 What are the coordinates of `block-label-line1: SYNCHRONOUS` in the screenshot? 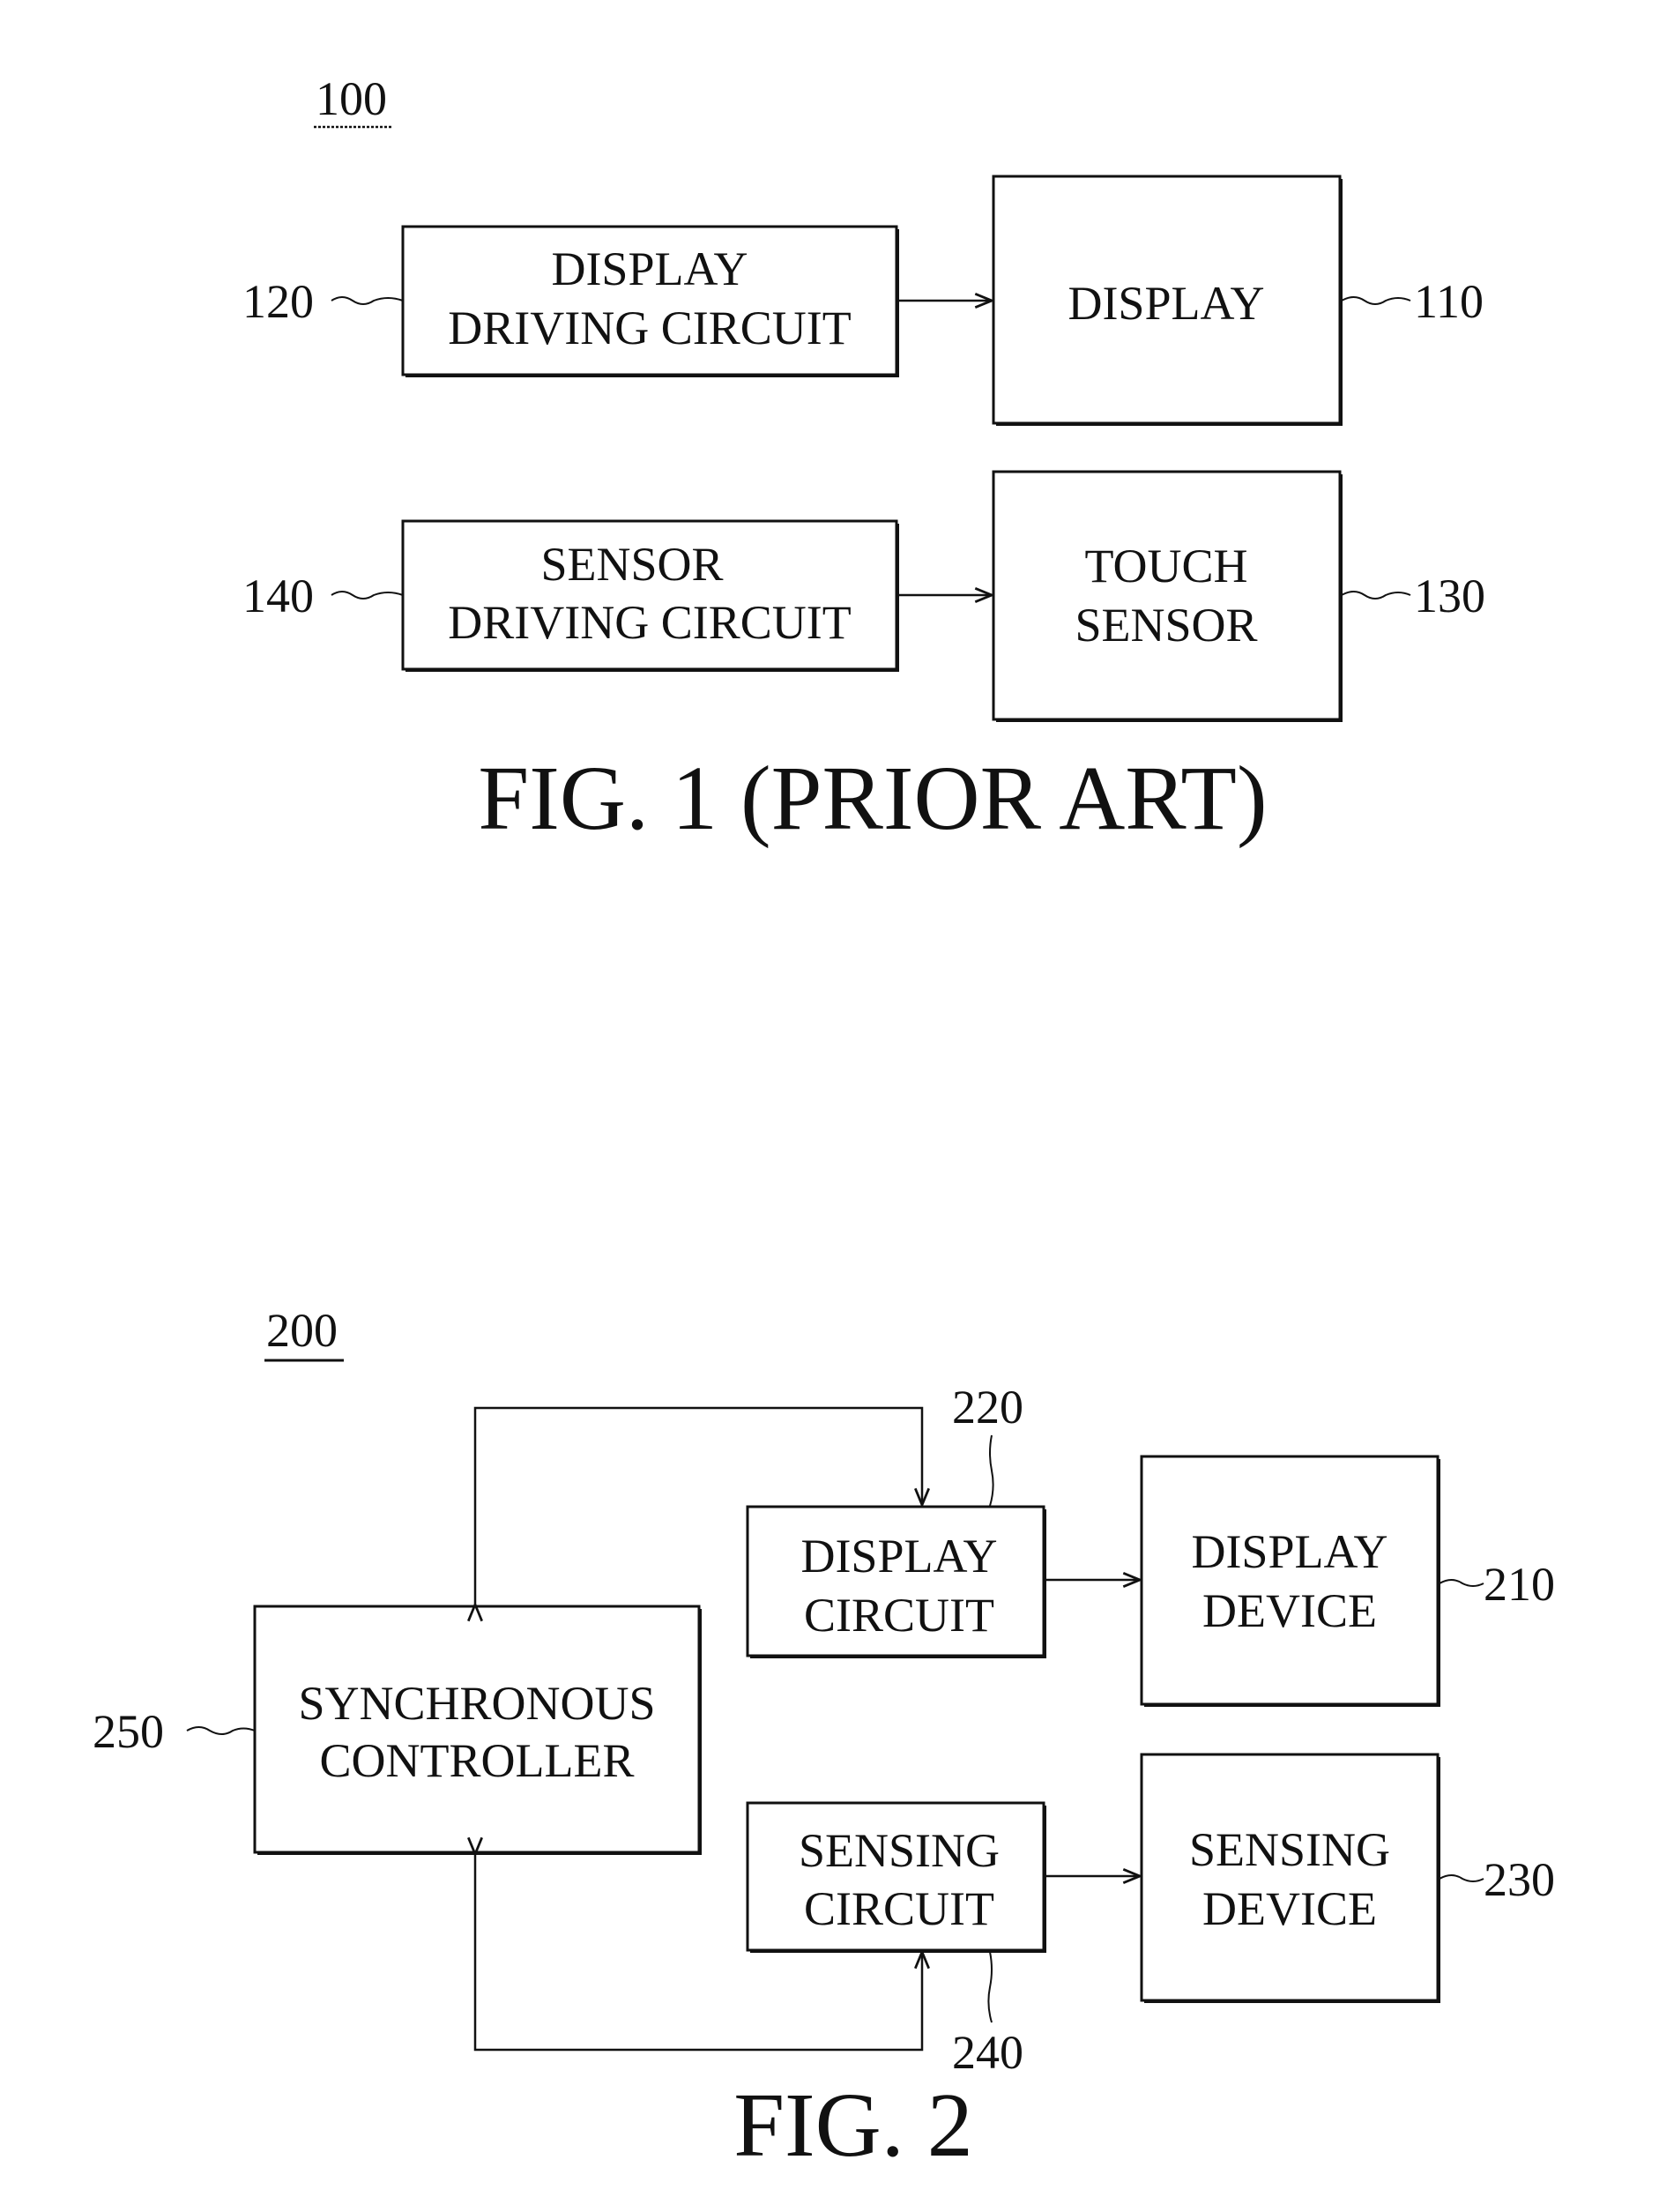 It's located at (476, 1703).